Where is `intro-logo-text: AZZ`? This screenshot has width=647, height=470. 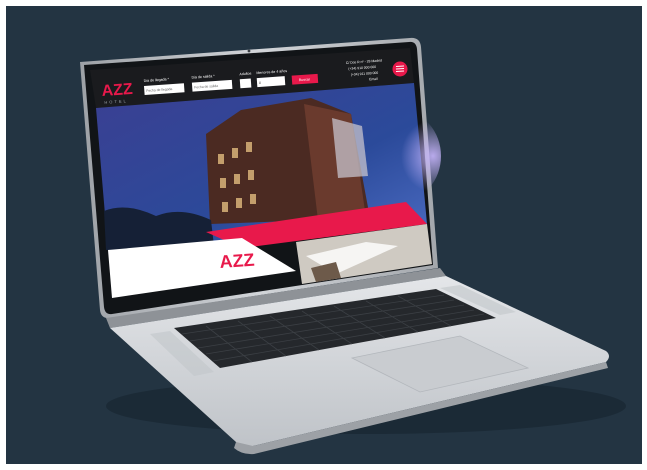 intro-logo-text: AZZ is located at coordinates (237, 261).